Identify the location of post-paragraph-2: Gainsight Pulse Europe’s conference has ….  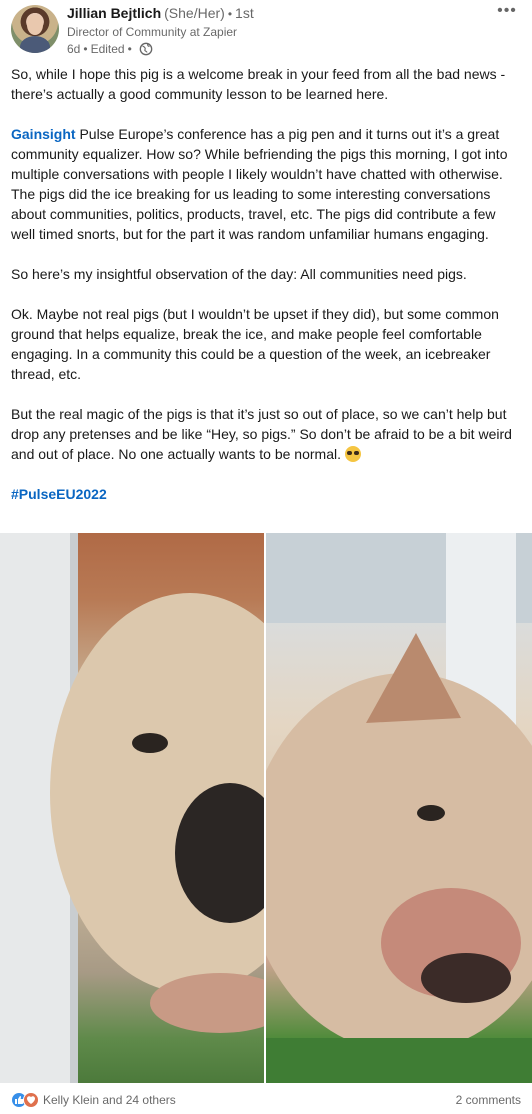
(266, 184).